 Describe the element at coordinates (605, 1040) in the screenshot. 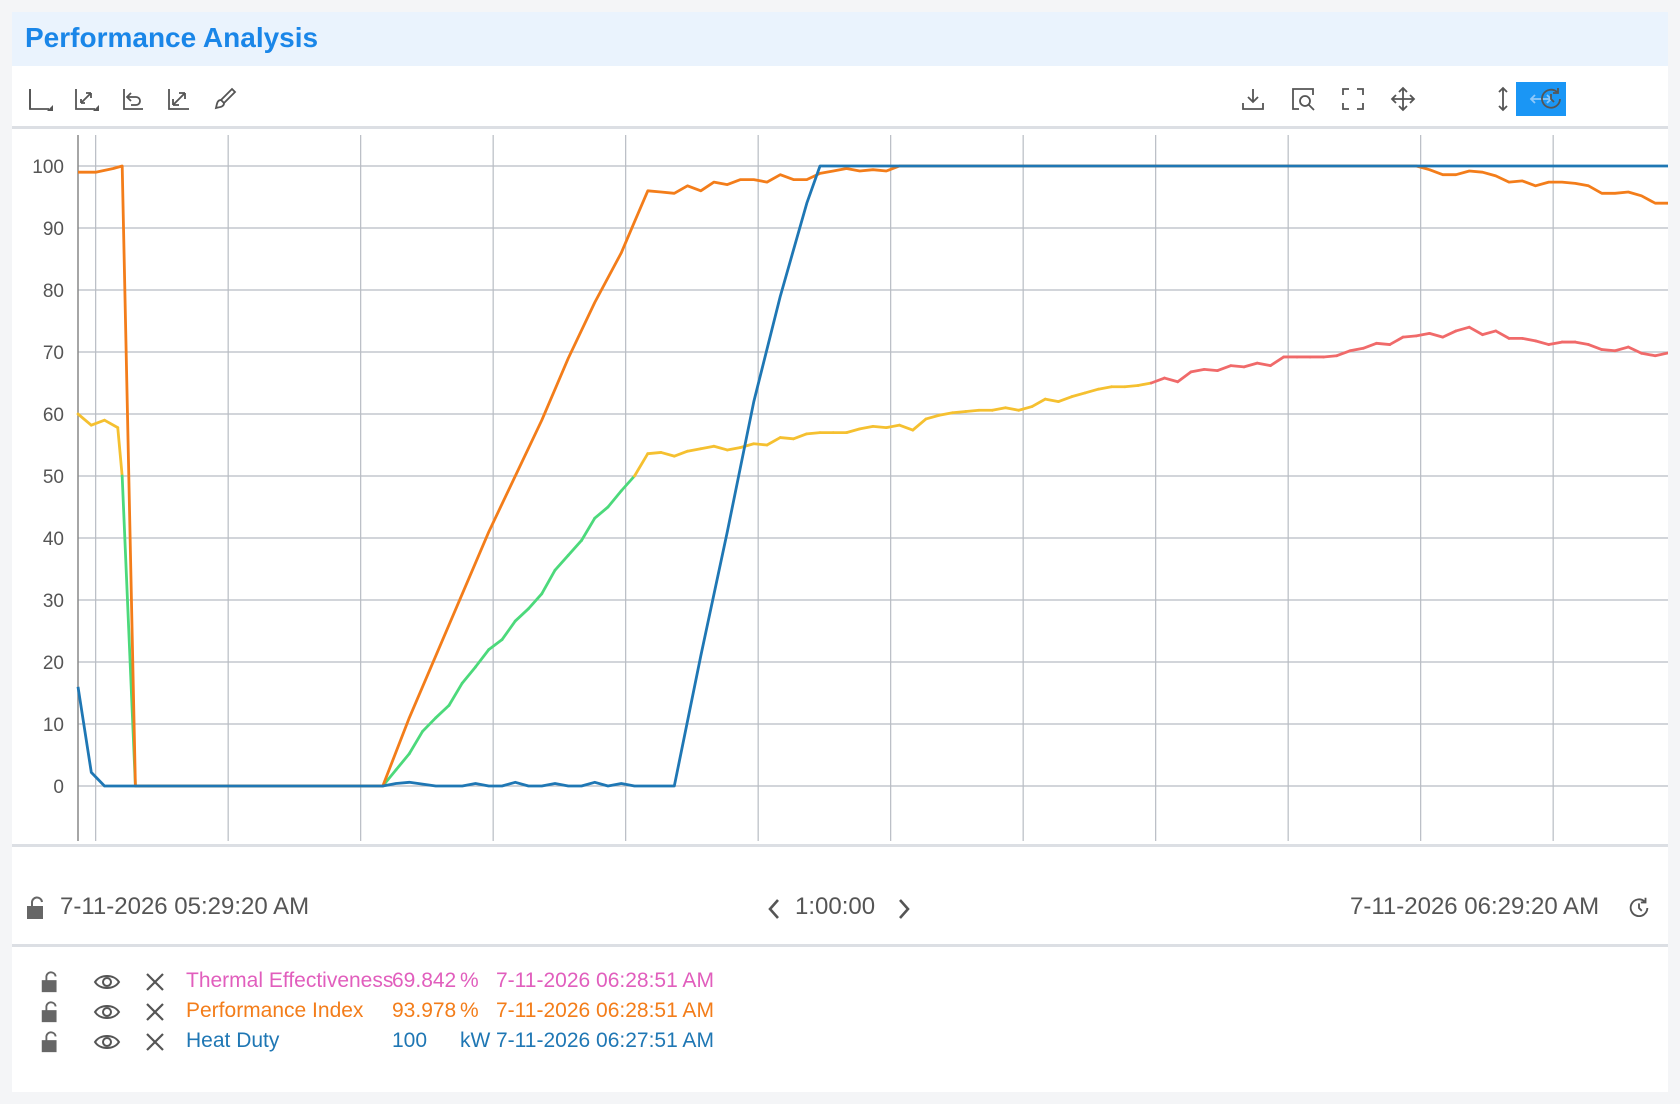

I see `legend-timestamp: 7-11-2026 06:27:51 AM` at that location.